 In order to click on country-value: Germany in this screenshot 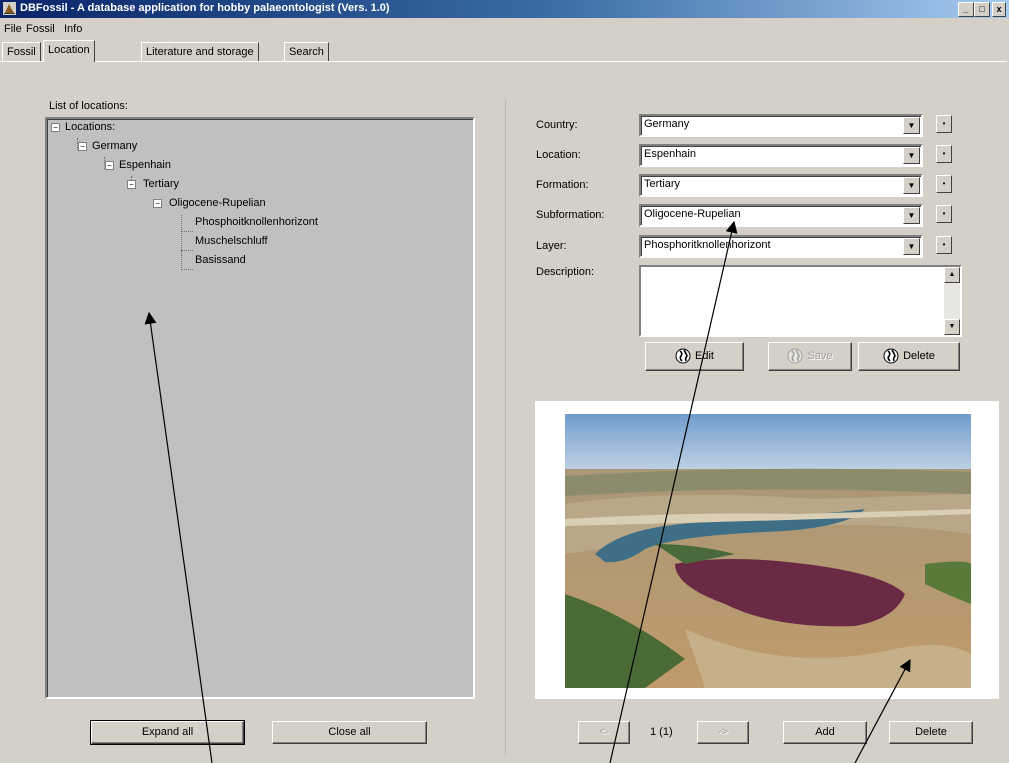, I will do `click(667, 124)`.